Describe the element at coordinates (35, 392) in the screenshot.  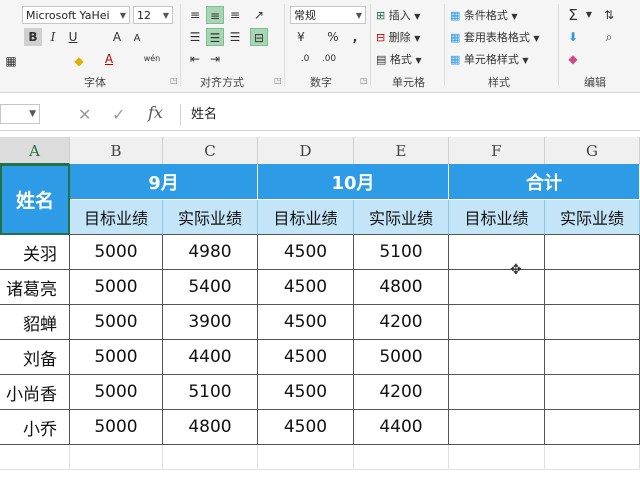
I see `name-cell: 小尚香` at that location.